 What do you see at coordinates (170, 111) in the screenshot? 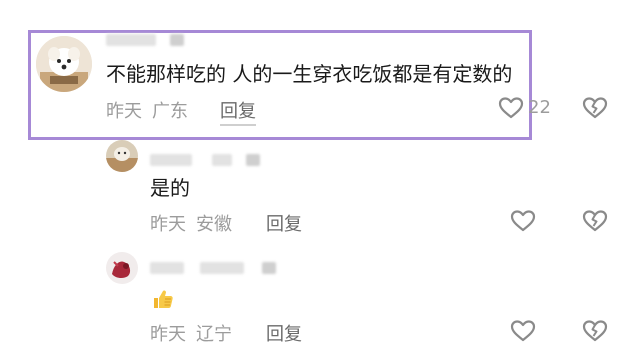
I see `comment-location: 广东` at bounding box center [170, 111].